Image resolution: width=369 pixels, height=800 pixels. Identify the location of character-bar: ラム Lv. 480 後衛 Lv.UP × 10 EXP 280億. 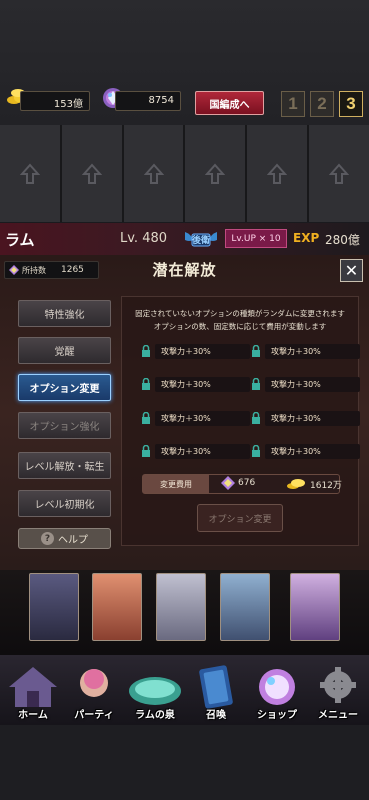
(184, 239).